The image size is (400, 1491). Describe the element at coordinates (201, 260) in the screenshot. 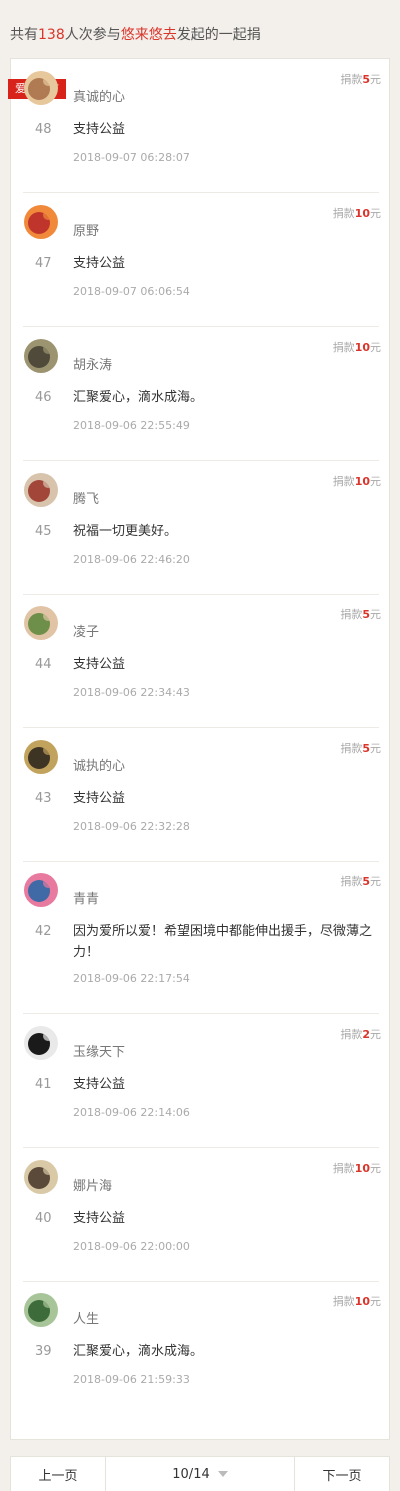

I see `list-item: 原野 捐款10元 47 支持公益 2018-09-07 06:06:54` at that location.